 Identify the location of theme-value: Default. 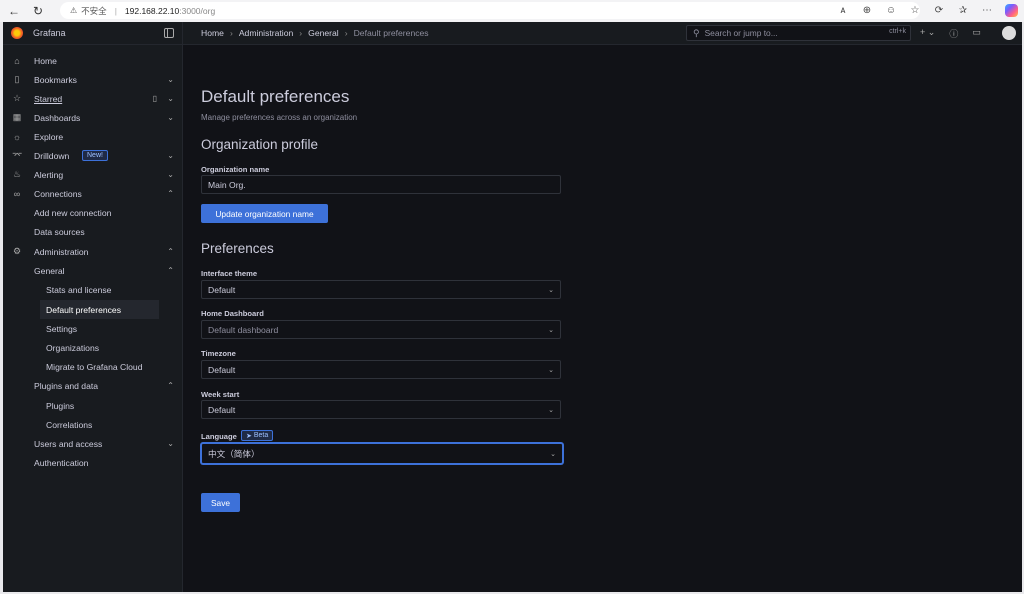
(222, 289).